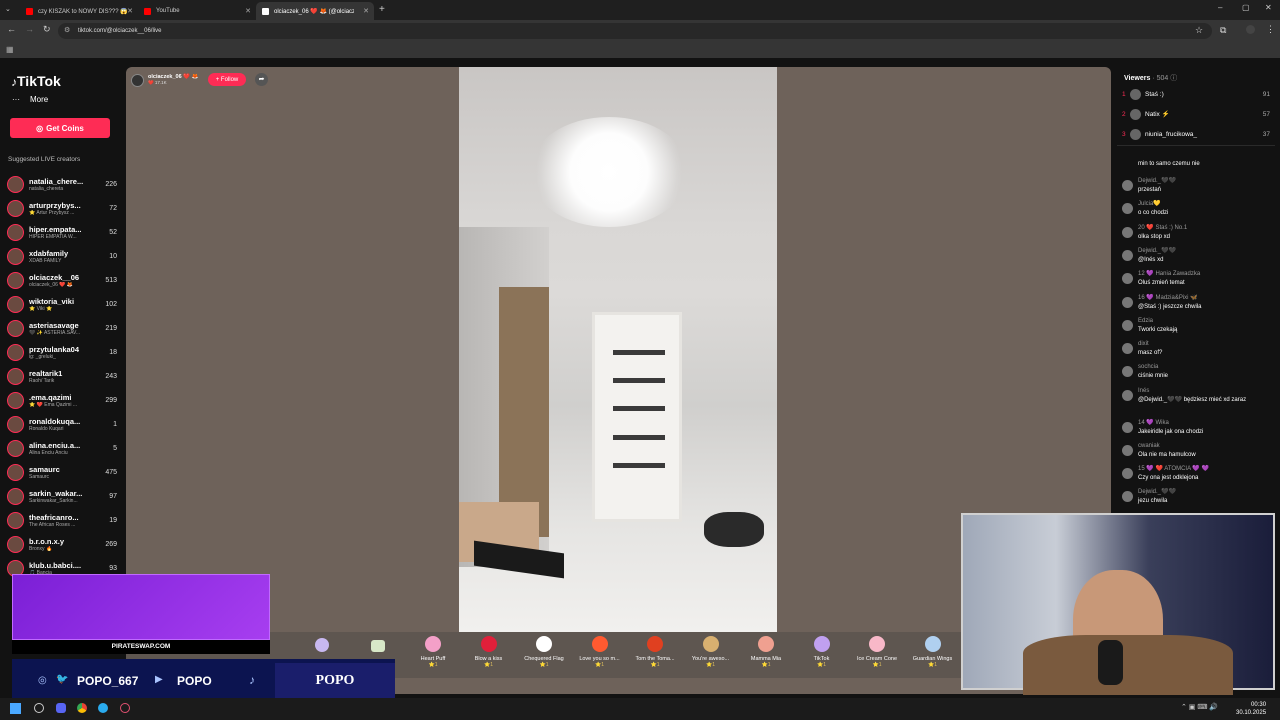 This screenshot has width=1280, height=720. Describe the element at coordinates (1173, 78) in the screenshot. I see `info-icon: ⓘ` at that location.